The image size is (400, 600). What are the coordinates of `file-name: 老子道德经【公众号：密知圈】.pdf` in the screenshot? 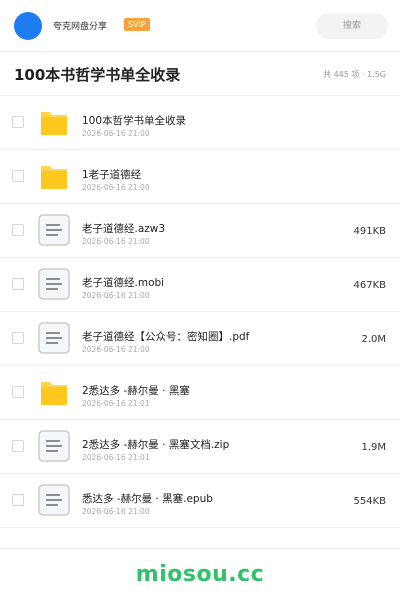 It's located at (166, 337).